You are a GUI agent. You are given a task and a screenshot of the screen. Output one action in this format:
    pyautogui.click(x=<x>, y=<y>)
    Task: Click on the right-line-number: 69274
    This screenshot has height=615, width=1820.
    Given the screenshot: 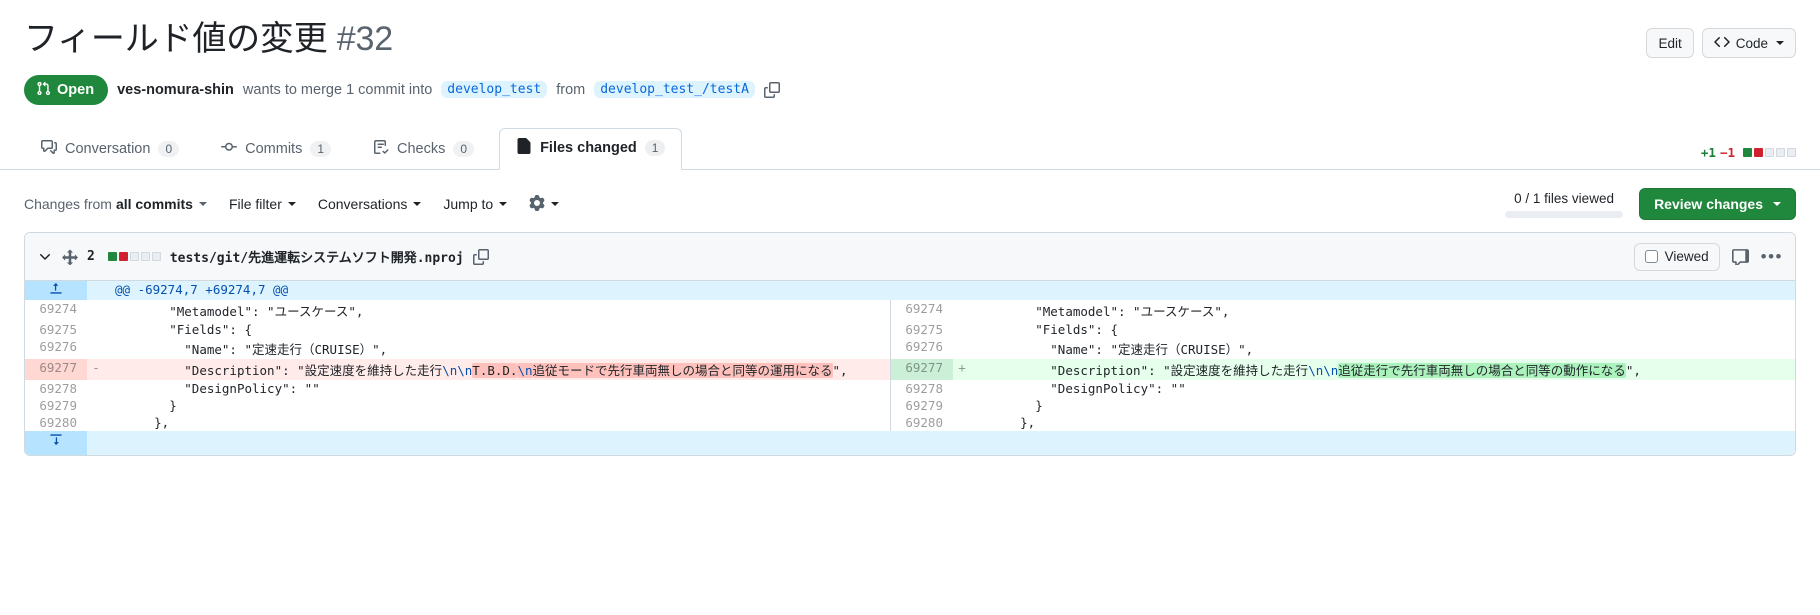 What is the action you would take?
    pyautogui.click(x=922, y=310)
    